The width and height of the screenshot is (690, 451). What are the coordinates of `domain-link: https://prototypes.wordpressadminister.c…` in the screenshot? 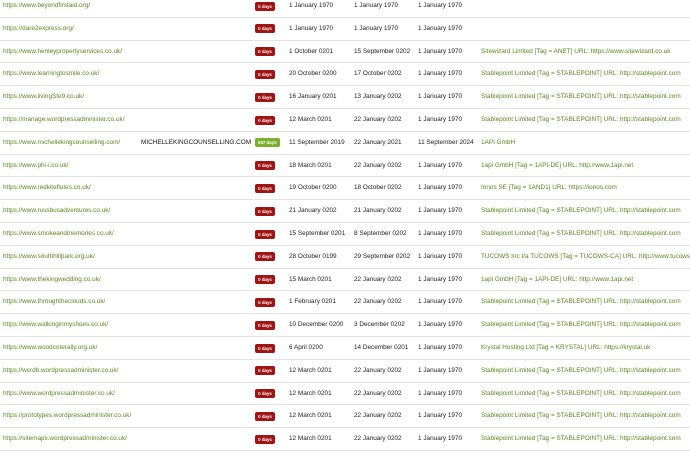 It's located at (70, 416).